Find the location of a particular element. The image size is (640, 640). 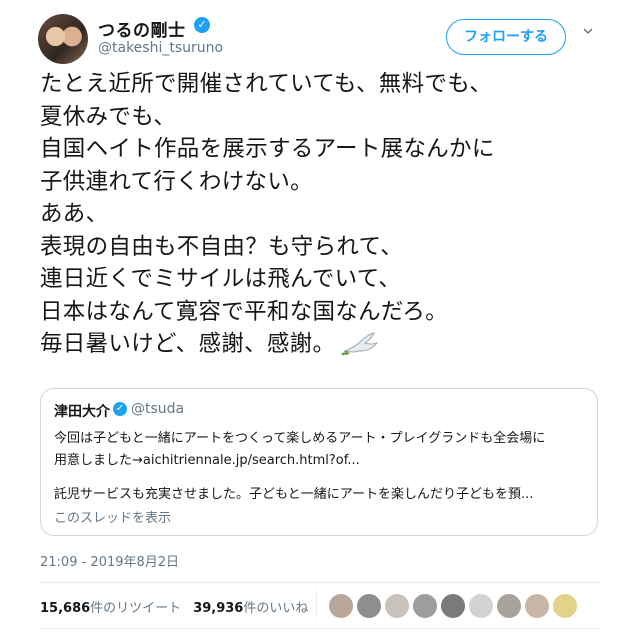

author-name: つるの剛士 is located at coordinates (142, 28).